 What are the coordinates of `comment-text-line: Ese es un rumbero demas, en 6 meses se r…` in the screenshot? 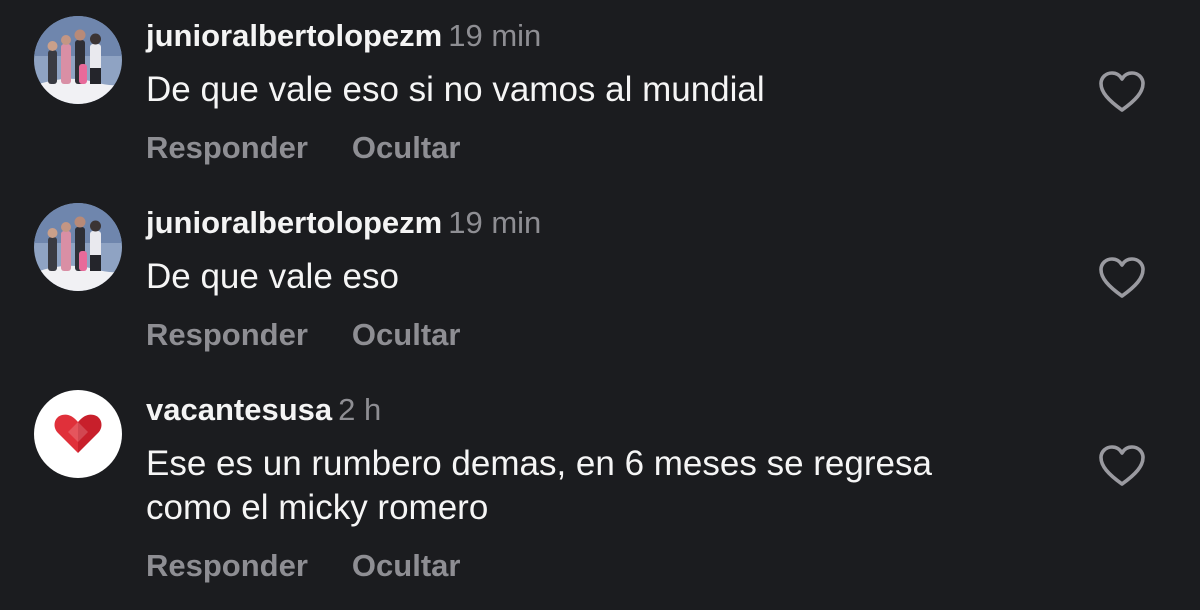 It's located at (539, 463).